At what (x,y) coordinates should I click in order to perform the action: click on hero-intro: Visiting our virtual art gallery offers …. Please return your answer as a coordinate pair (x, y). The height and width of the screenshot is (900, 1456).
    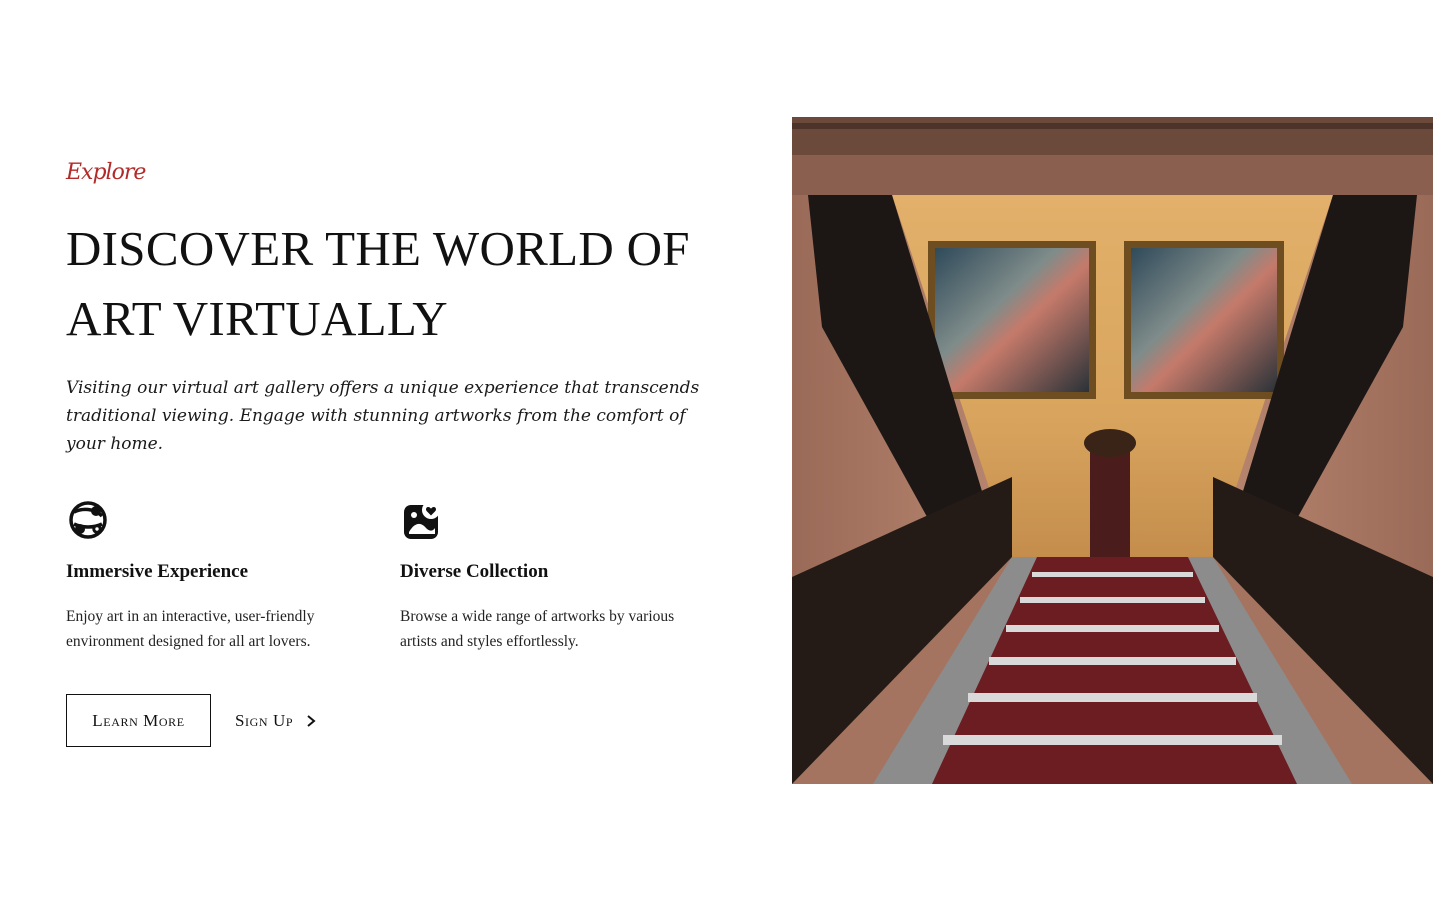
    Looking at the image, I should click on (383, 416).